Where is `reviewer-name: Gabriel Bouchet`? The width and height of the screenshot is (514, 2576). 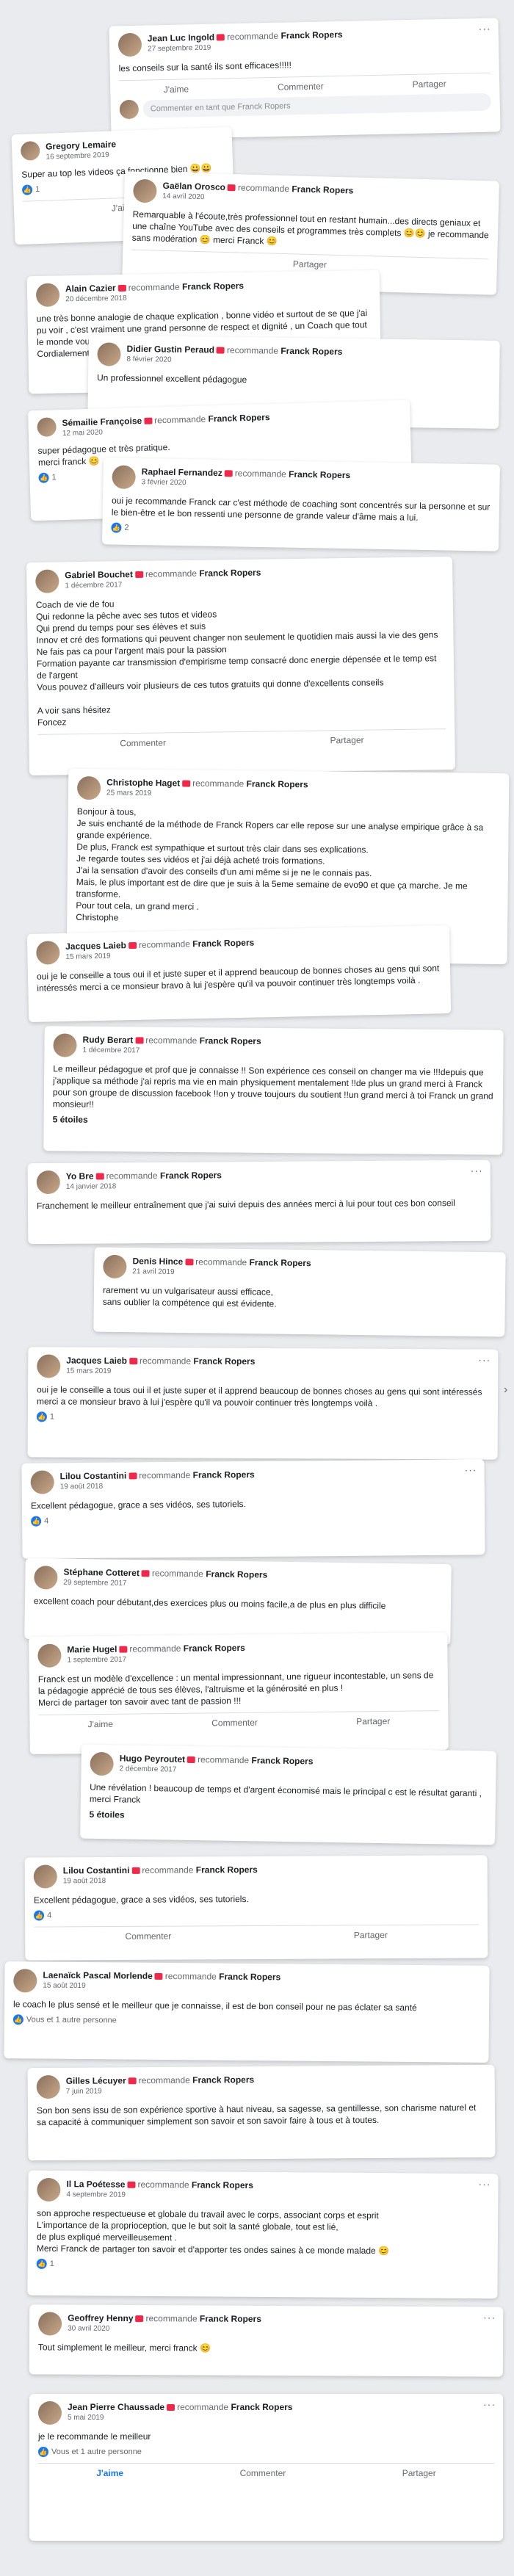
reviewer-name: Gabriel Bouchet is located at coordinates (99, 574).